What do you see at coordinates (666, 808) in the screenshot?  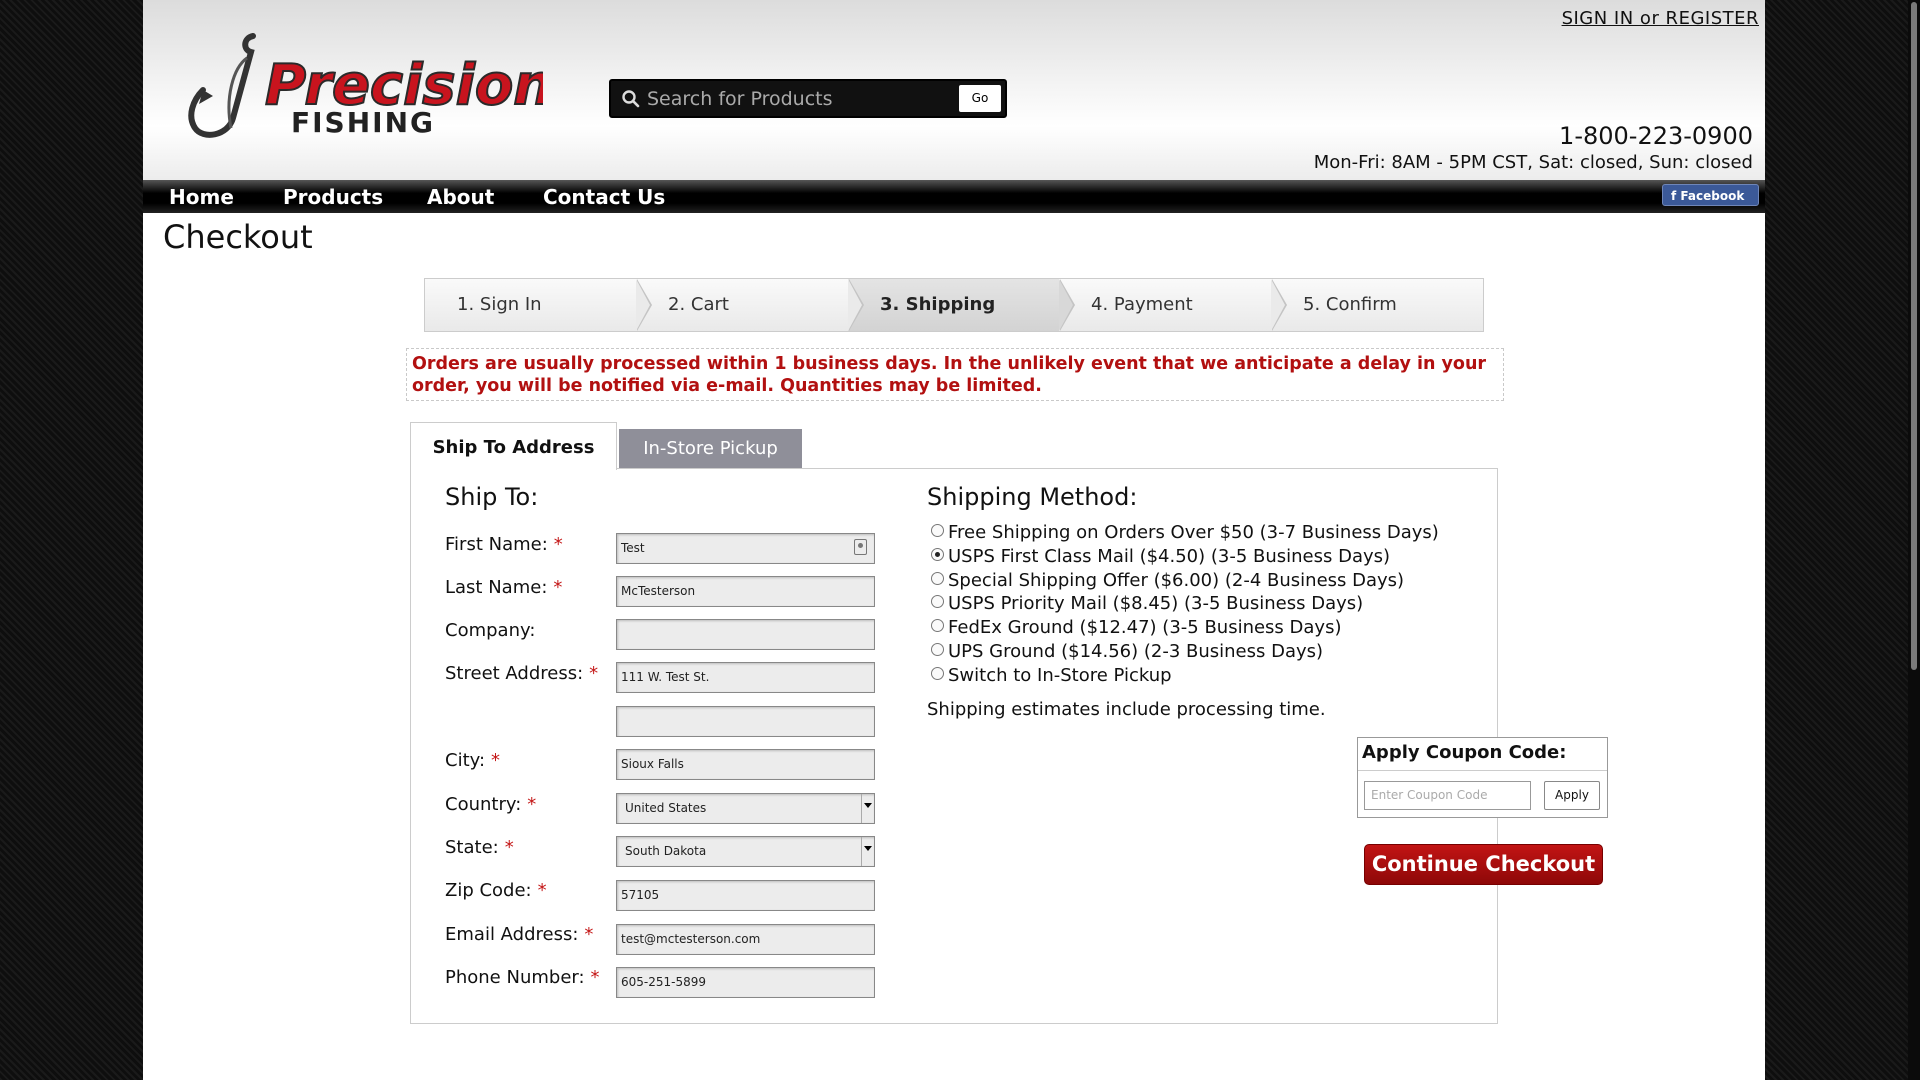 I see `country-select-value: United States` at bounding box center [666, 808].